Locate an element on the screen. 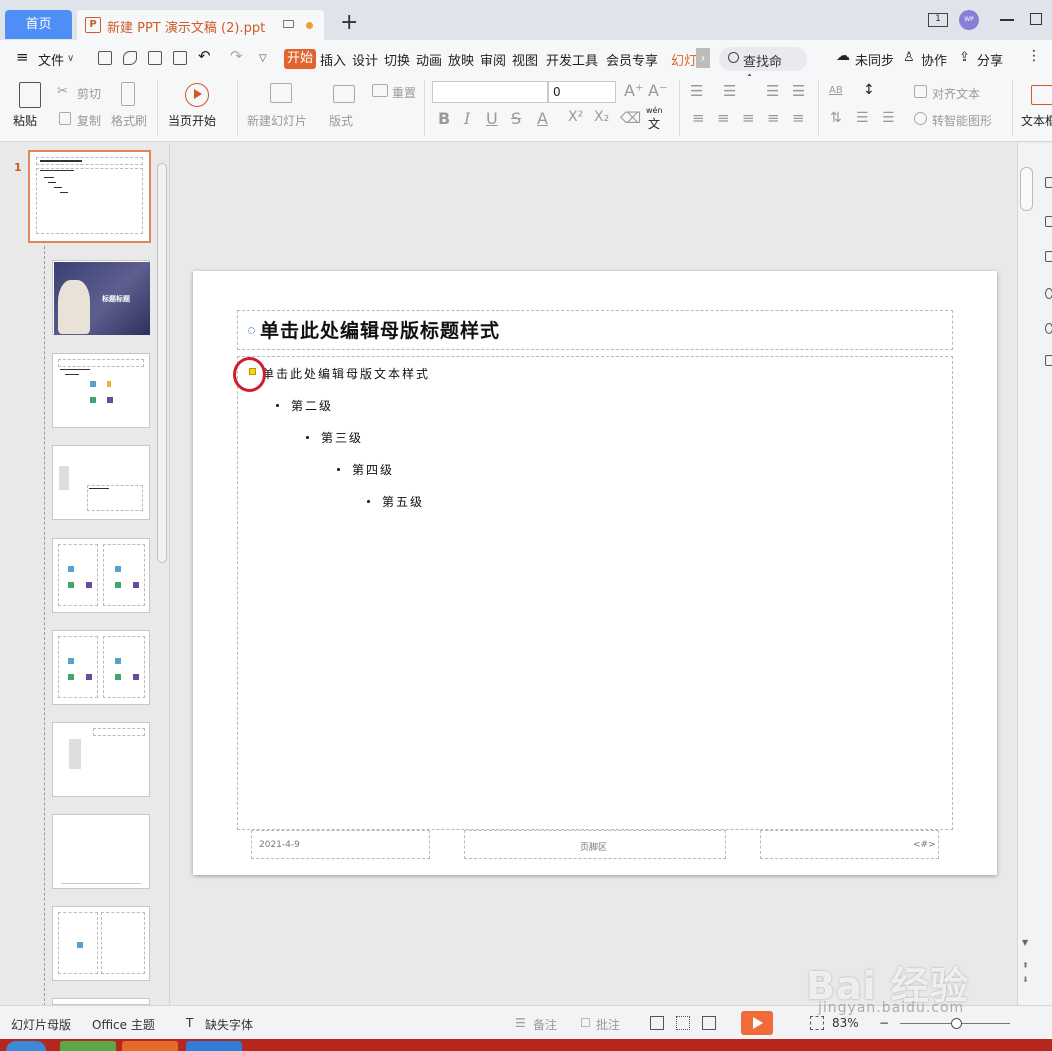 This screenshot has height=1051, width=1052. undo-icon: ↶ is located at coordinates (204, 56).